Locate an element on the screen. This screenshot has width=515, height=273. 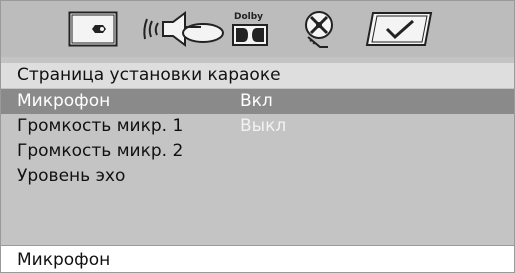
menu-item-label: Уровень эхо is located at coordinates (71, 176).